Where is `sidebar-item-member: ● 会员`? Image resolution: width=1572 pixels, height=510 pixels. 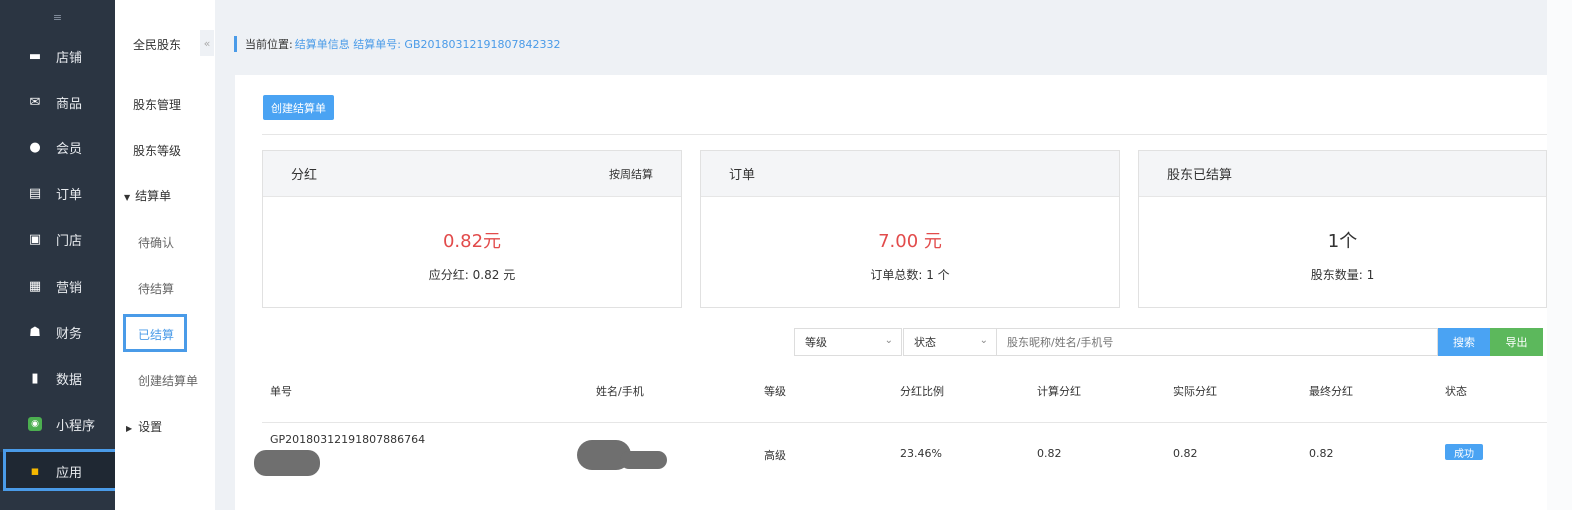
sidebar-item-member: ● 会员 is located at coordinates (57, 147).